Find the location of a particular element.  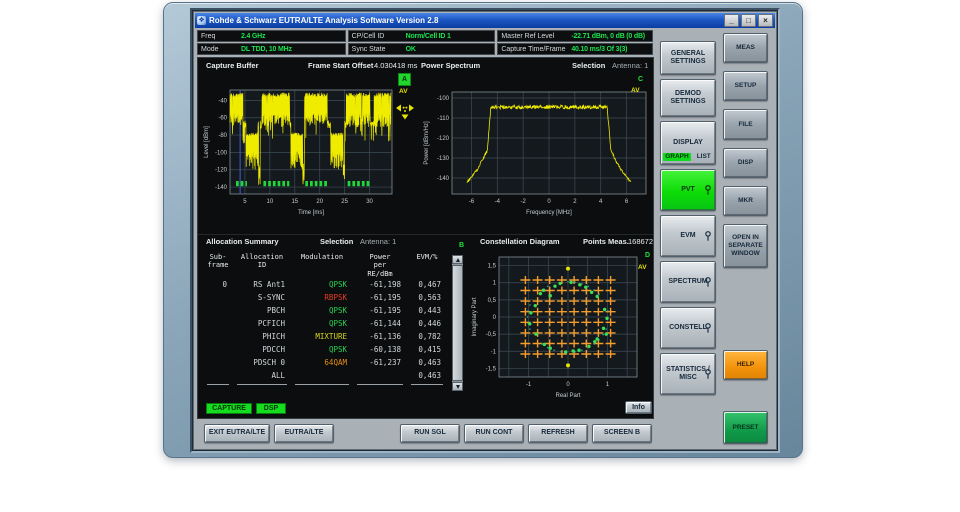

svg-text: -6 is located at coordinates (472, 202).